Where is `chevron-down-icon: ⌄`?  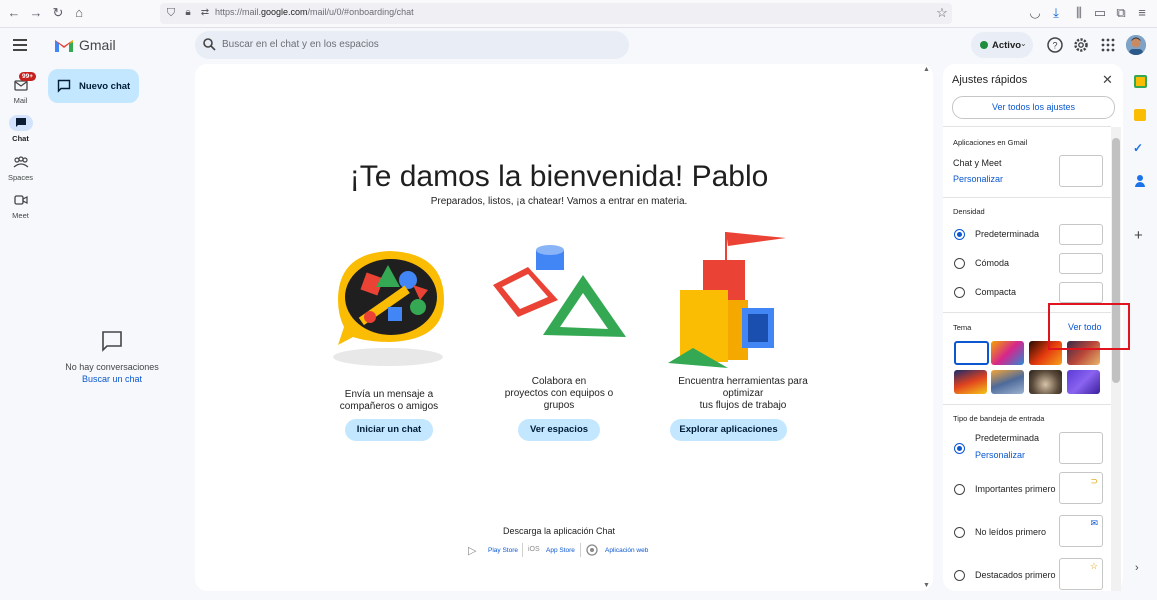 chevron-down-icon: ⌄ is located at coordinates (1023, 43).